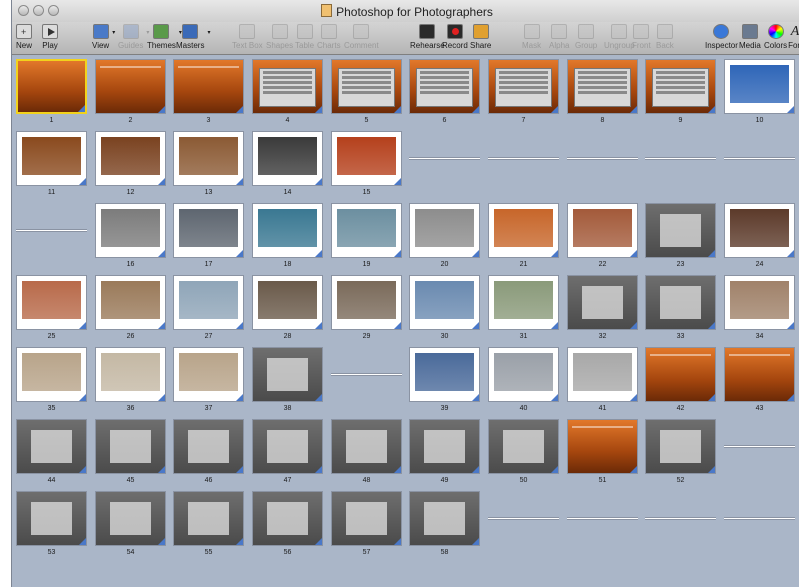 The width and height of the screenshot is (799, 587). I want to click on toolbar-comment-button: Comment, so click(361, 37).